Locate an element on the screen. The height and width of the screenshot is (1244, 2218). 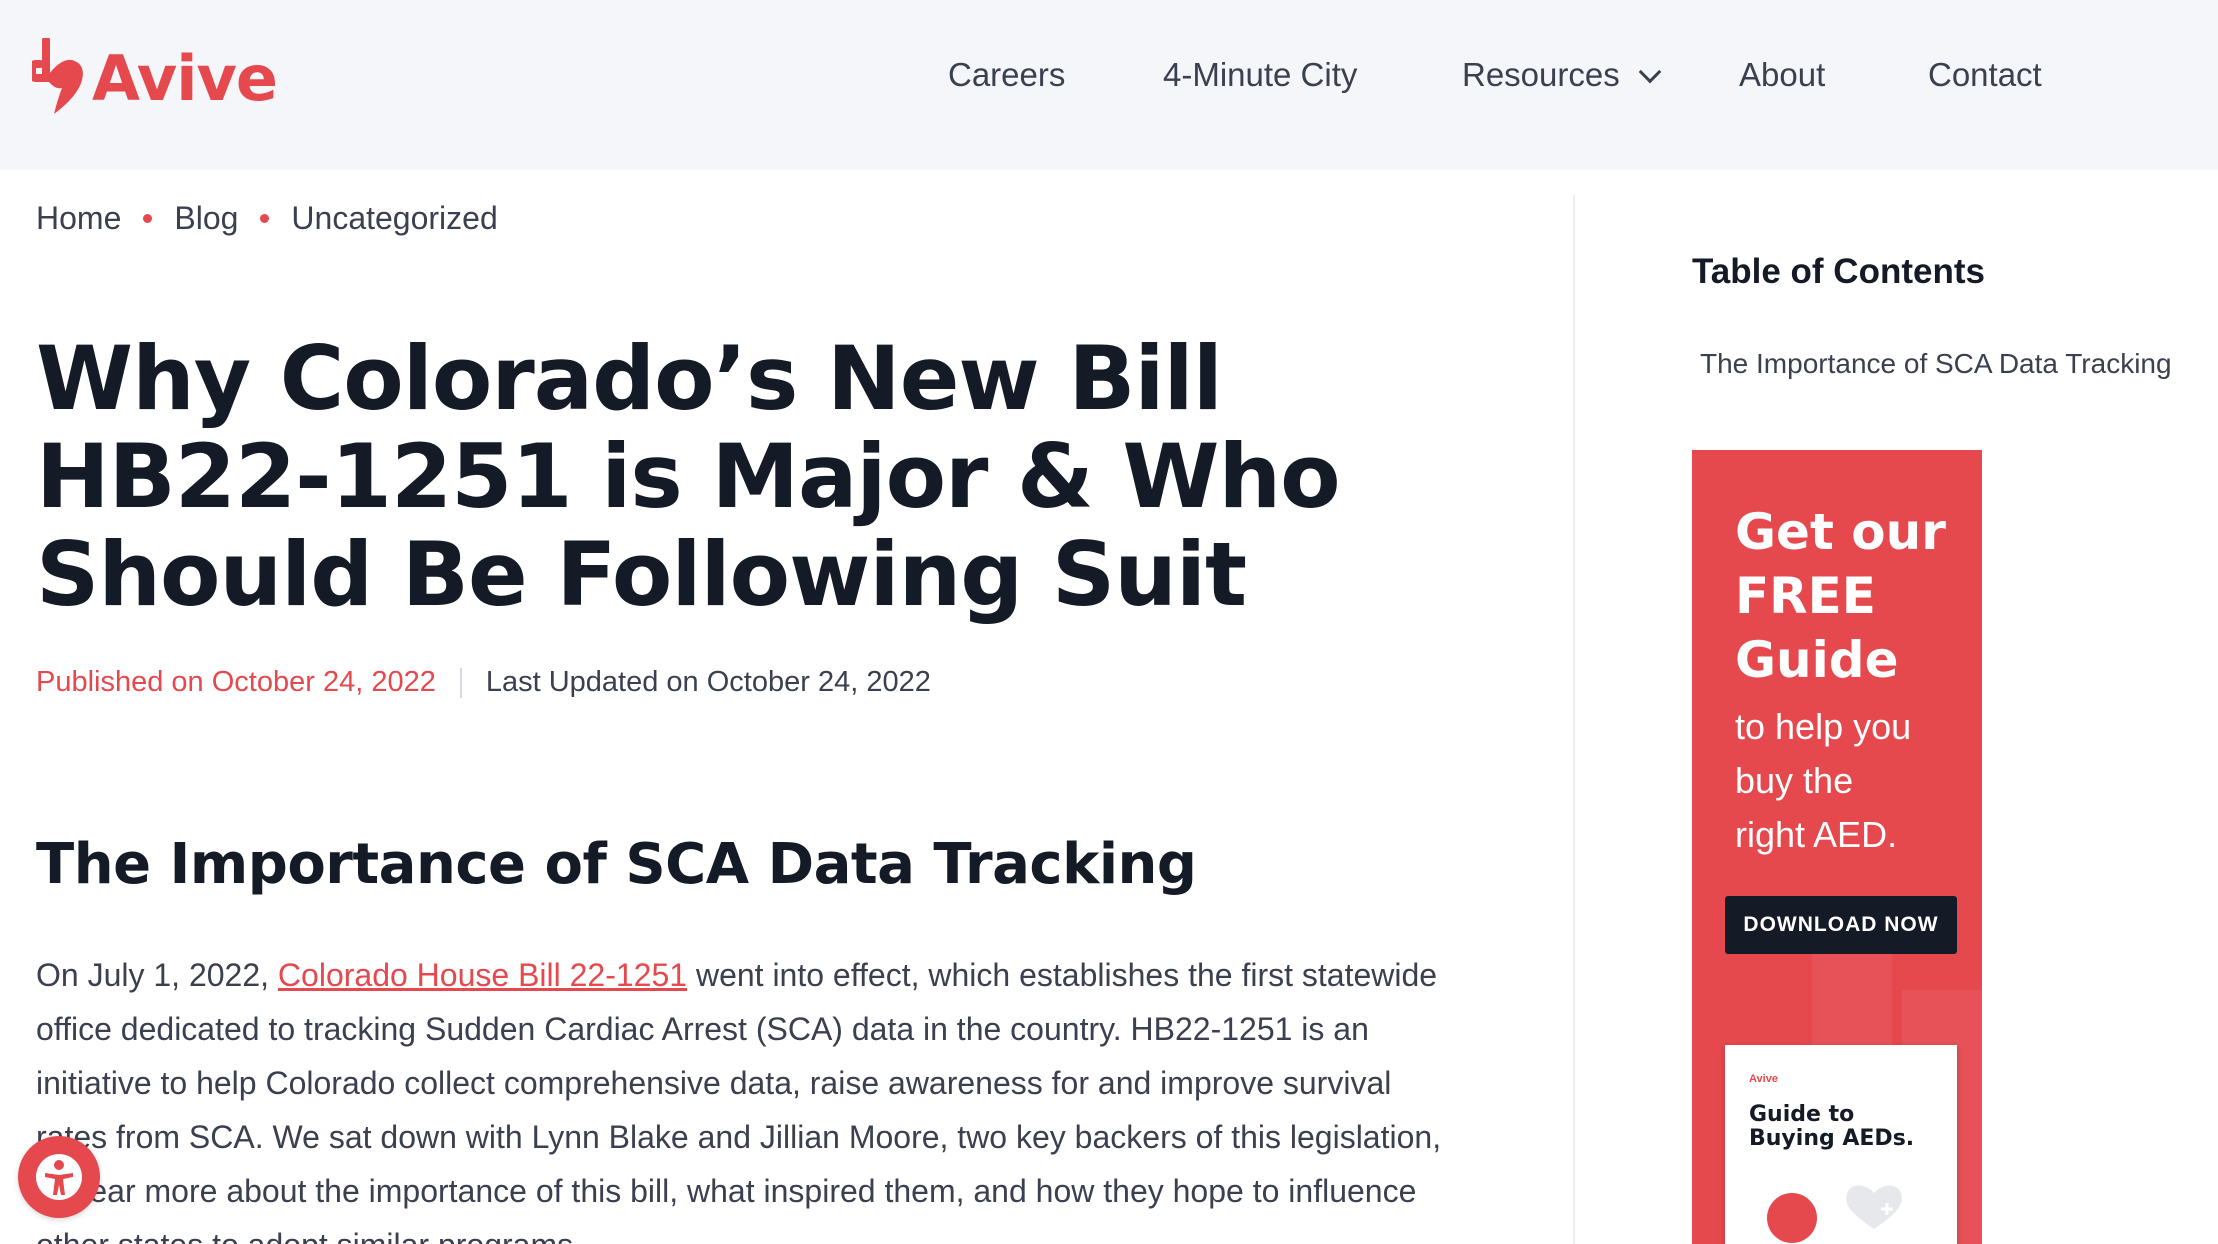
ad-subtext: to help you buy the right AED. is located at coordinates (1850, 781).